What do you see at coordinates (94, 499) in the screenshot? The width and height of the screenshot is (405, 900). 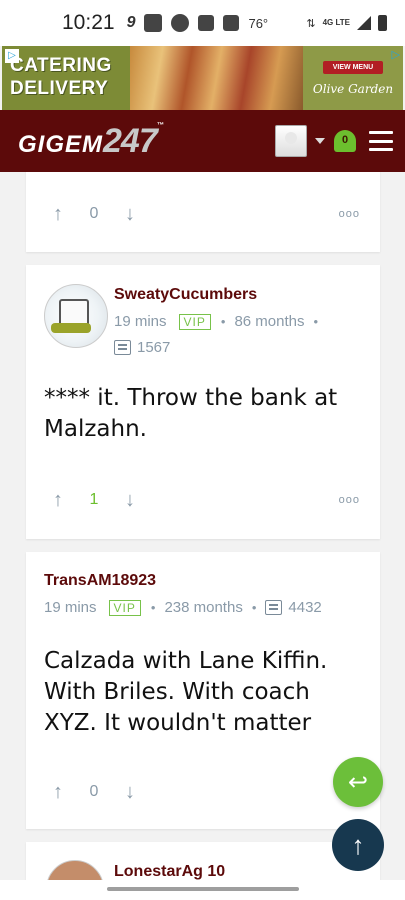 I see `vote-count: 1` at bounding box center [94, 499].